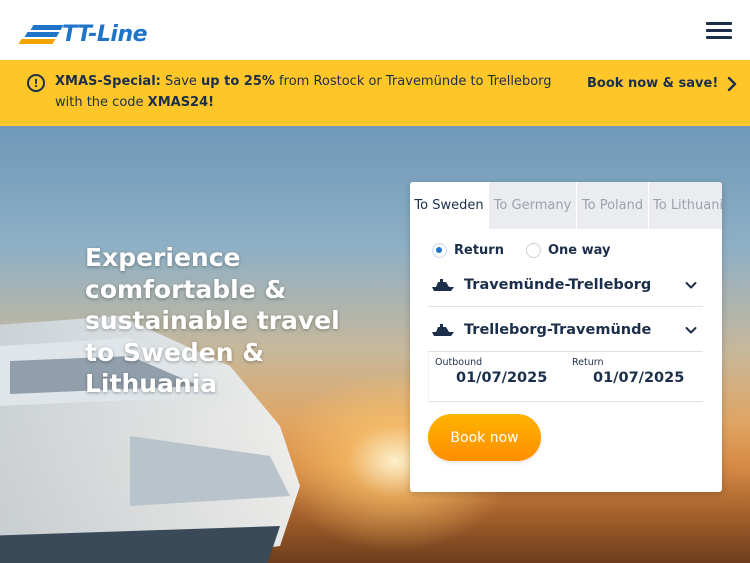 The width and height of the screenshot is (750, 563). I want to click on return-date-field: Return 01/07/2025, so click(628, 369).